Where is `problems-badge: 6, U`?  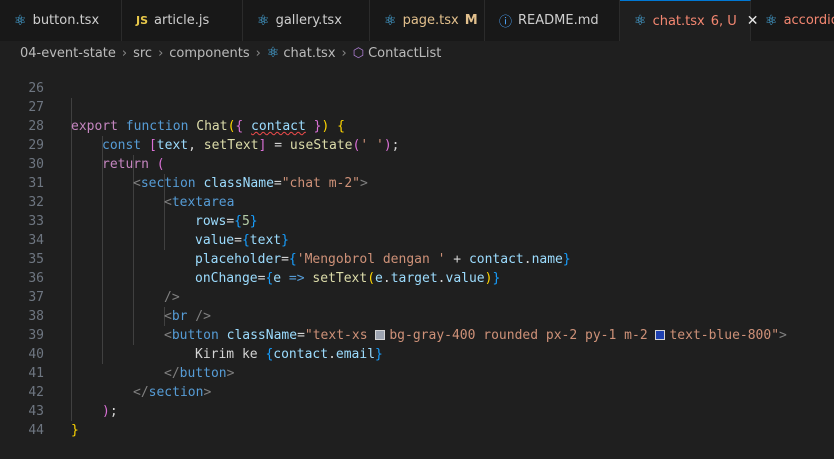
problems-badge: 6, U is located at coordinates (723, 21).